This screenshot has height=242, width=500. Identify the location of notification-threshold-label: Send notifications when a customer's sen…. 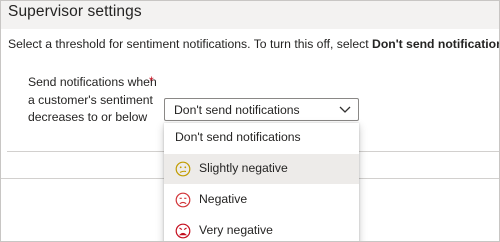
(92, 99).